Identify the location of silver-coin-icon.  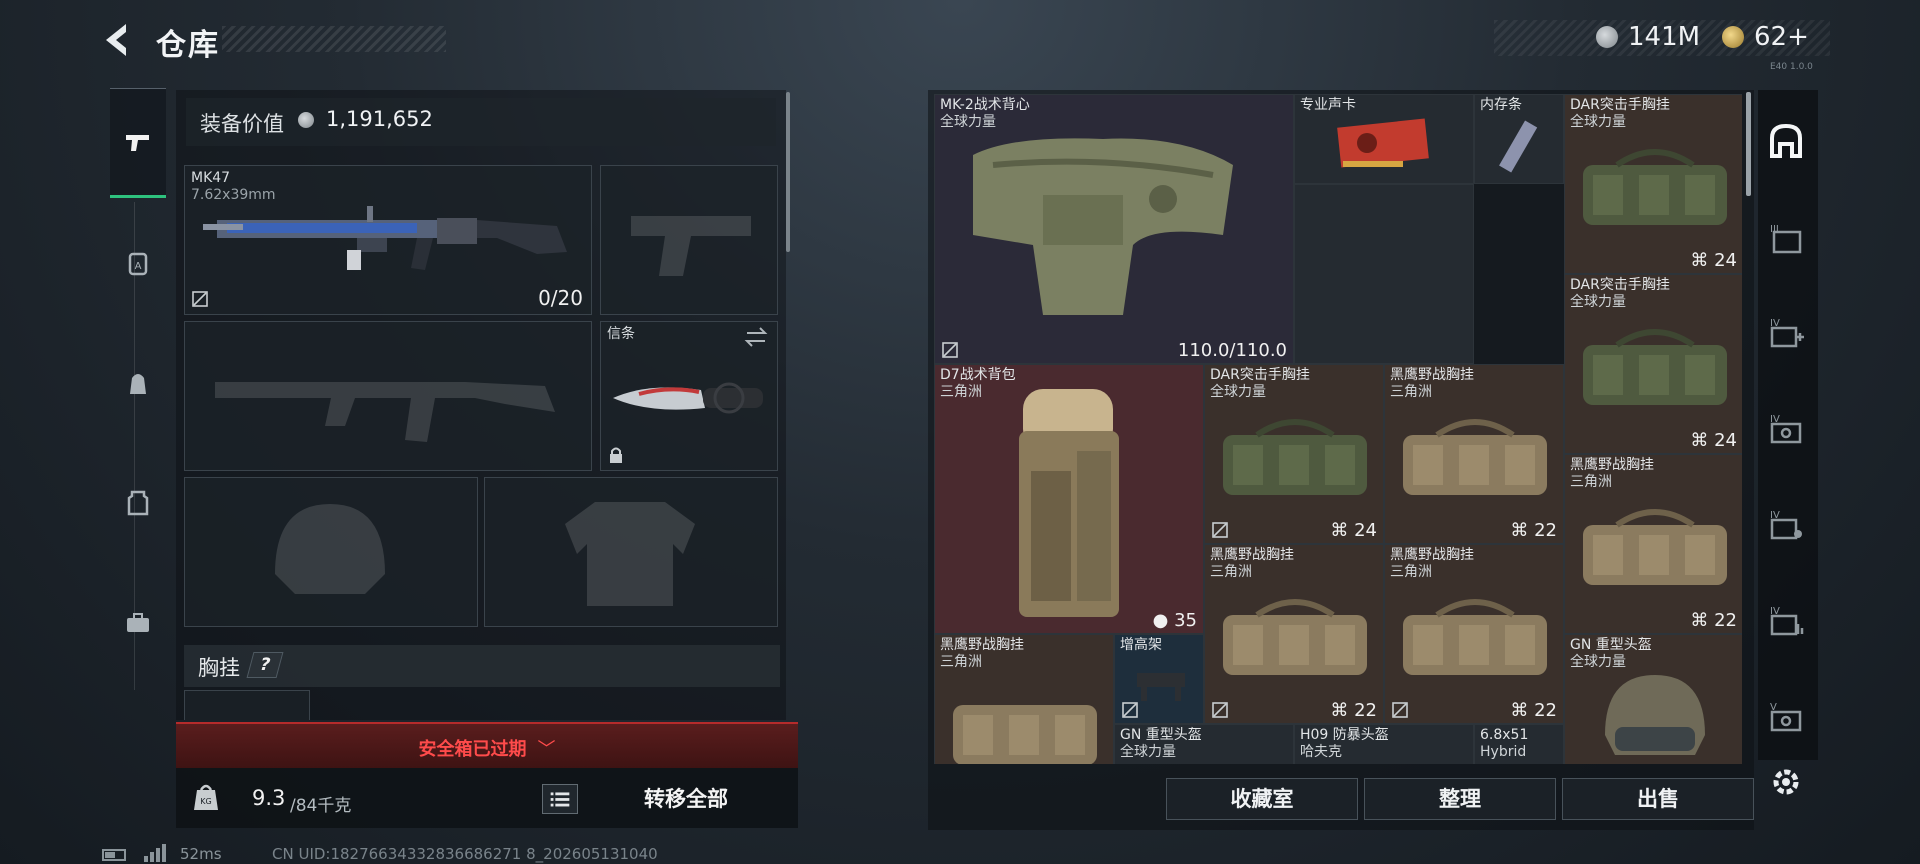
(306, 120).